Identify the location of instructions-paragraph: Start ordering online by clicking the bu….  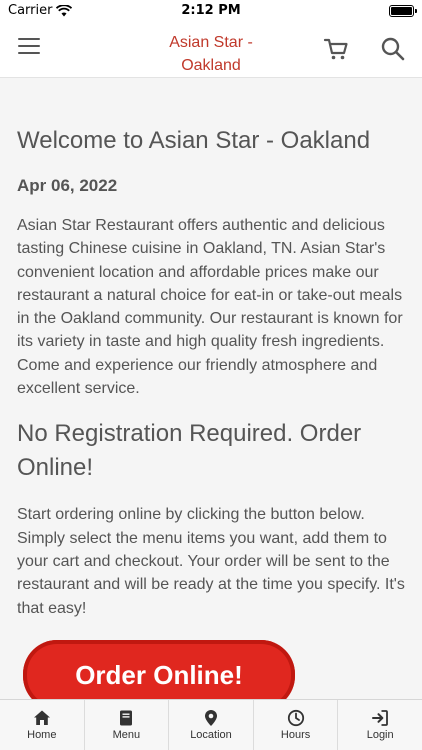
(211, 561).